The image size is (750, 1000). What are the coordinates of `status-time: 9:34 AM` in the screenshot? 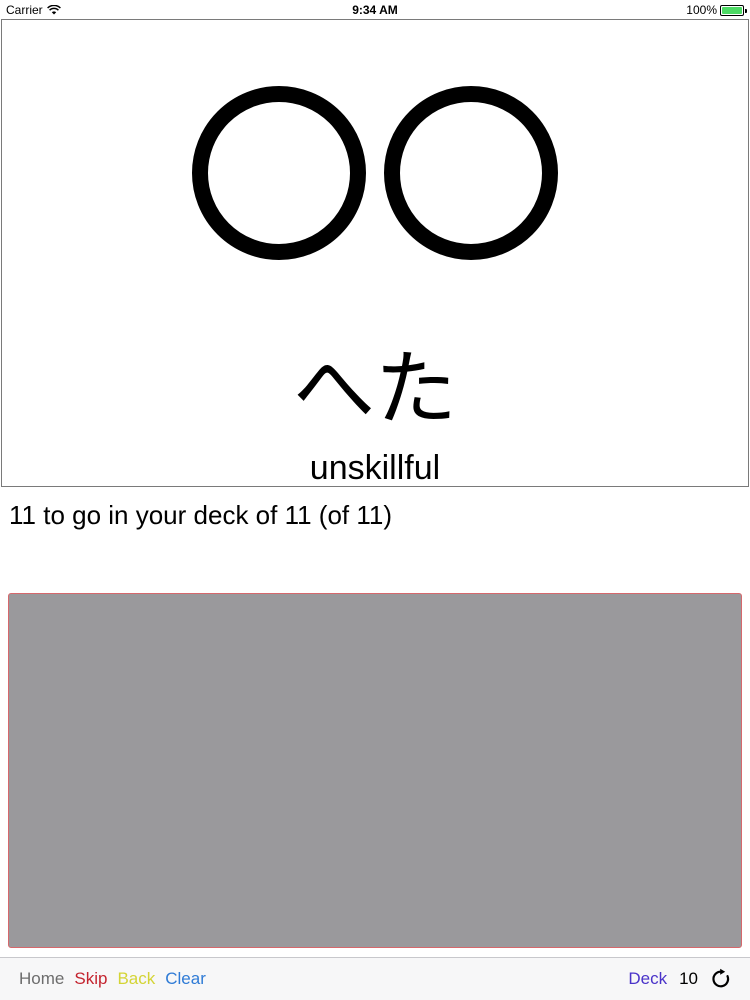 It's located at (375, 10).